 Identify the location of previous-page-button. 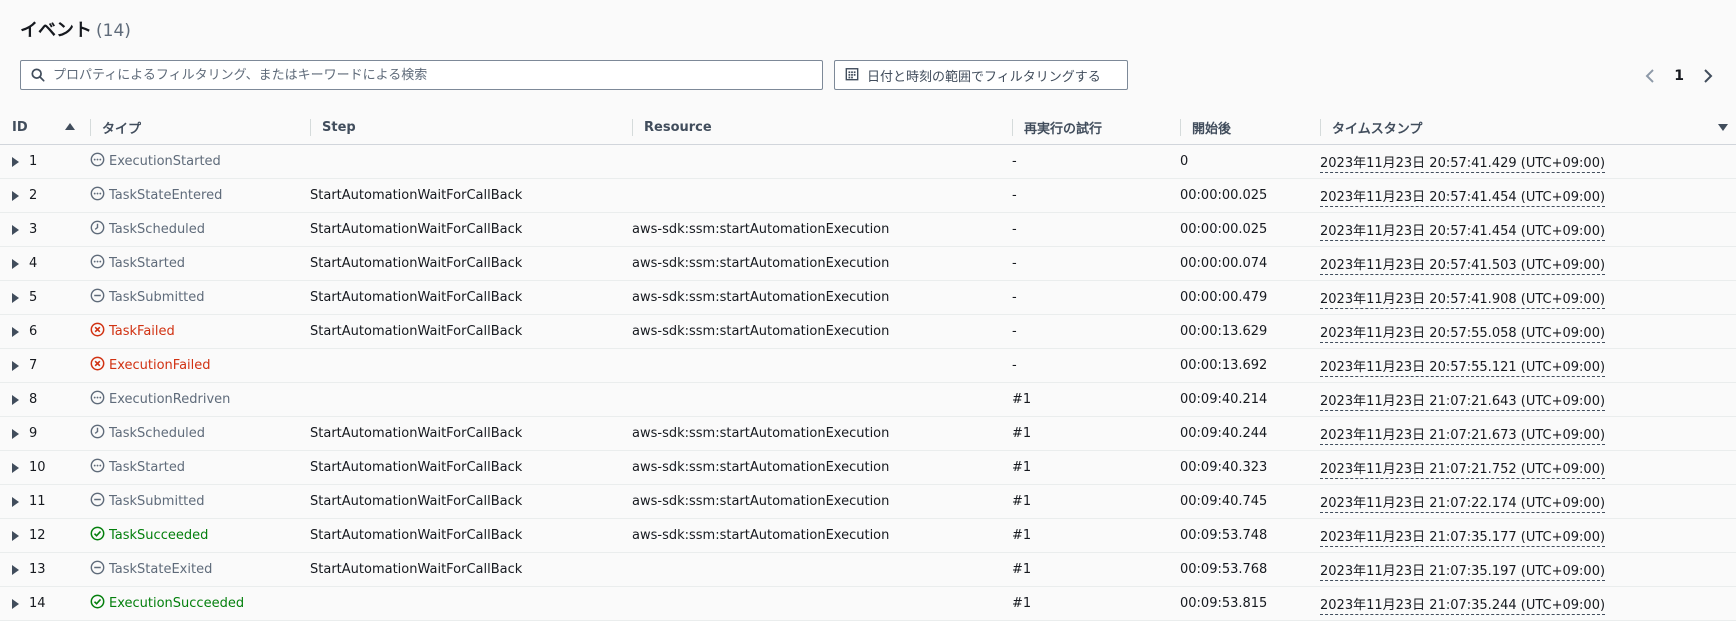
(1650, 76).